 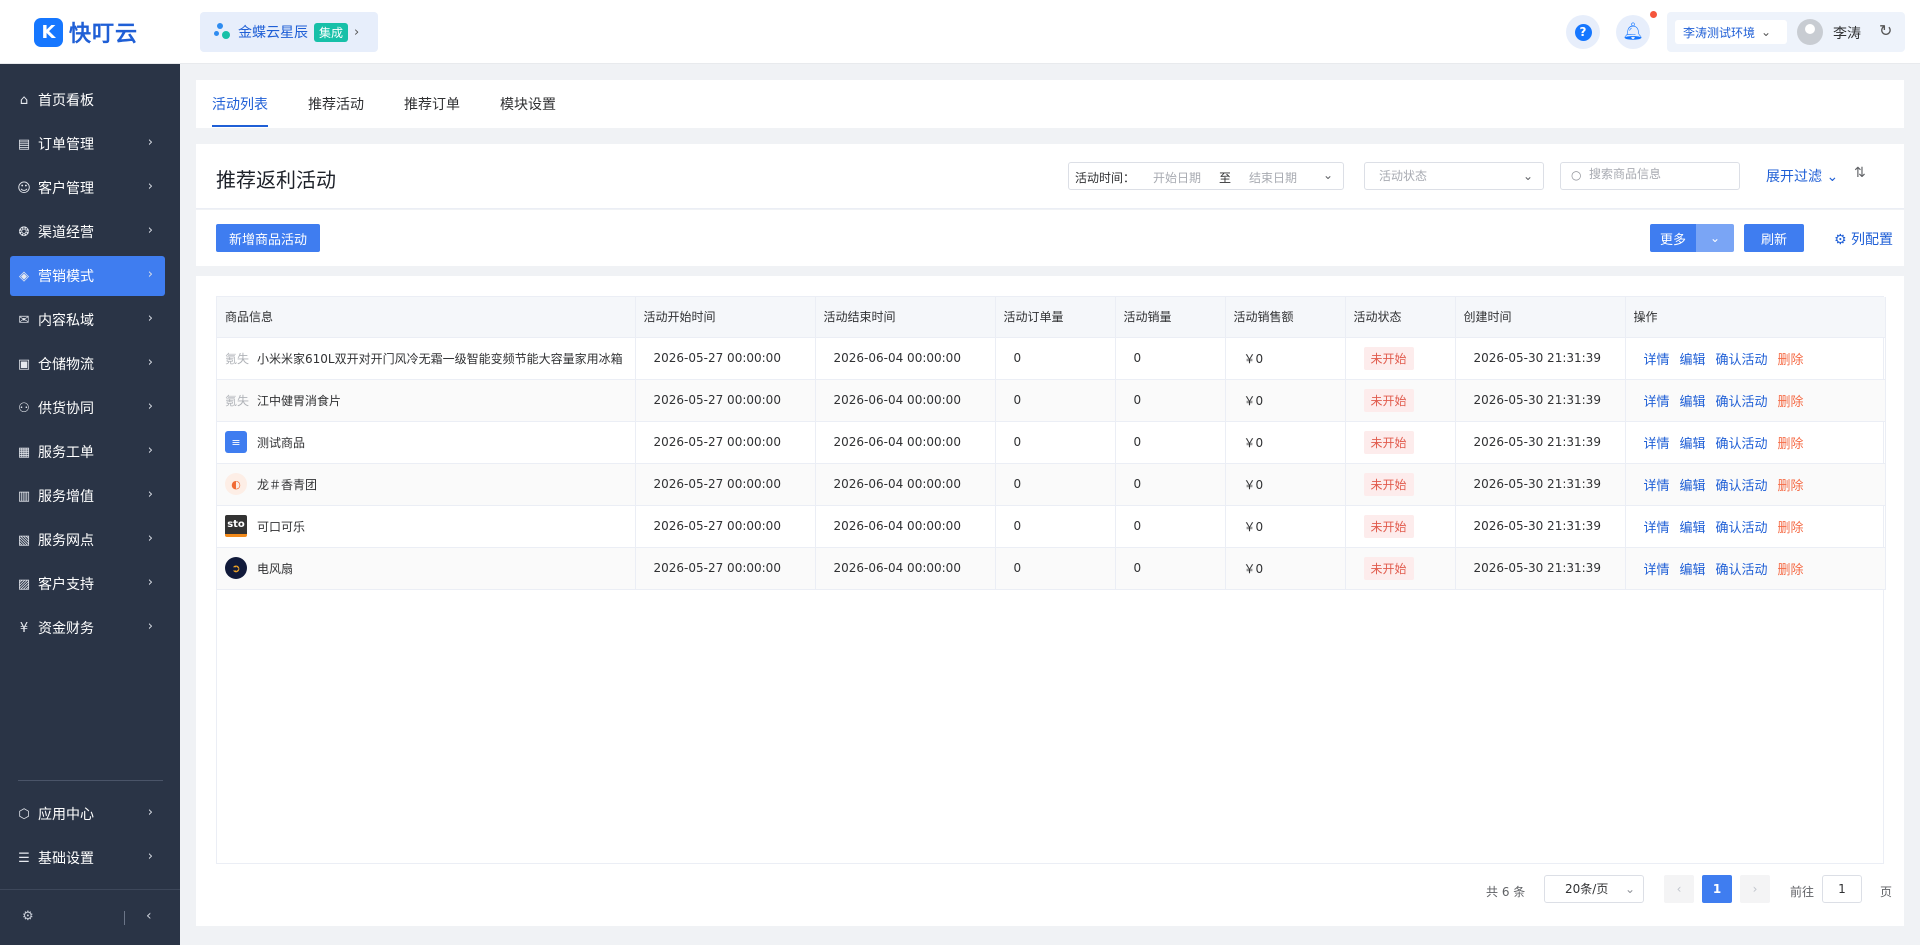 I want to click on sidebar-item-yuan: ¥ 资金财务 ›, so click(x=87, y=628).